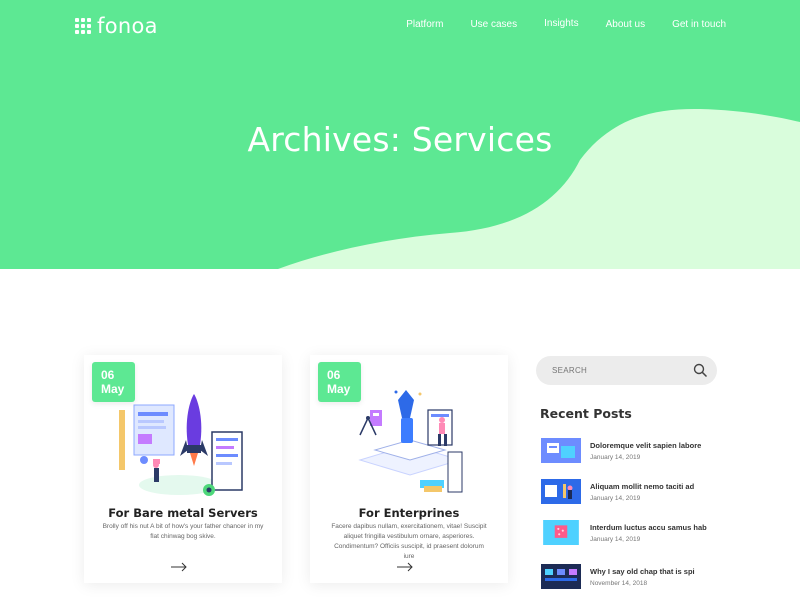 The image size is (800, 600). I want to click on post-title: Interdum luctus accu samus hab, so click(655, 527).